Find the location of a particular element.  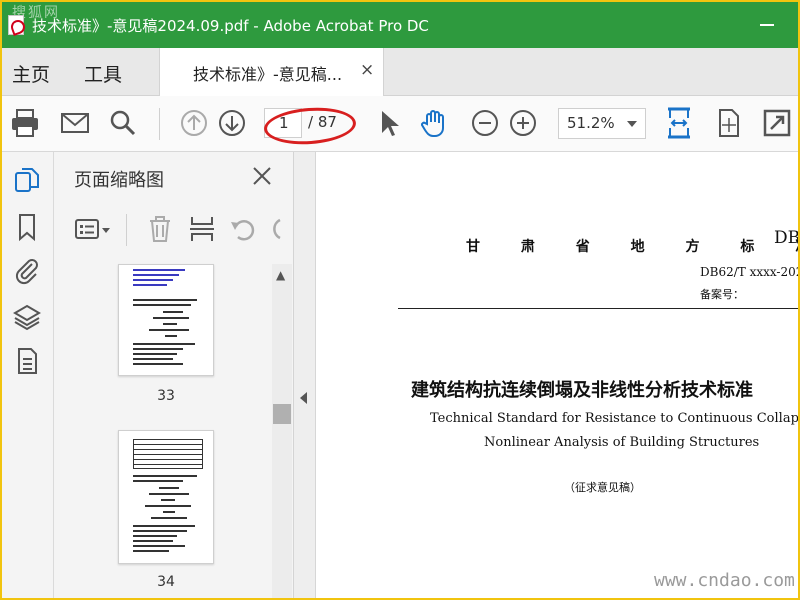

minimize-icon is located at coordinates (769, 24).